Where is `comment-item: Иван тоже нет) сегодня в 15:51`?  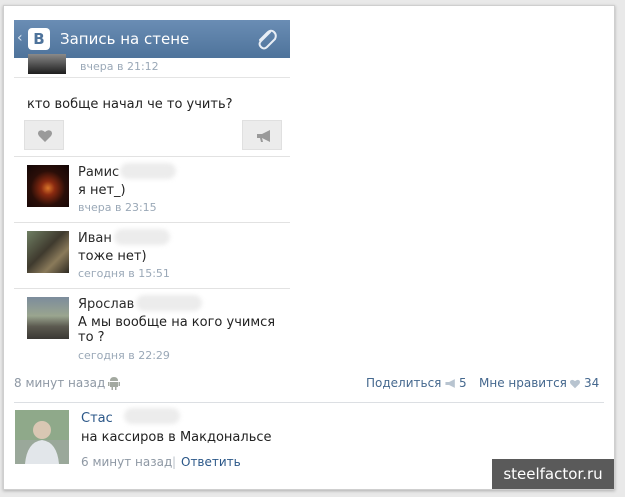
comment-item: Иван тоже нет) сегодня в 15:51 is located at coordinates (152, 255).